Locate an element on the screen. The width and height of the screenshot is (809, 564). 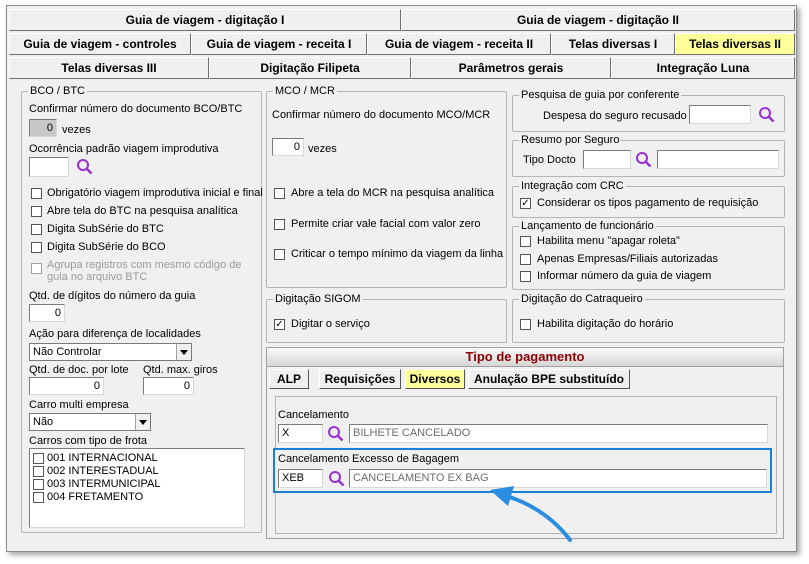
apagar-roleta-label: Habilita menu "apagar roleta" is located at coordinates (608, 241).